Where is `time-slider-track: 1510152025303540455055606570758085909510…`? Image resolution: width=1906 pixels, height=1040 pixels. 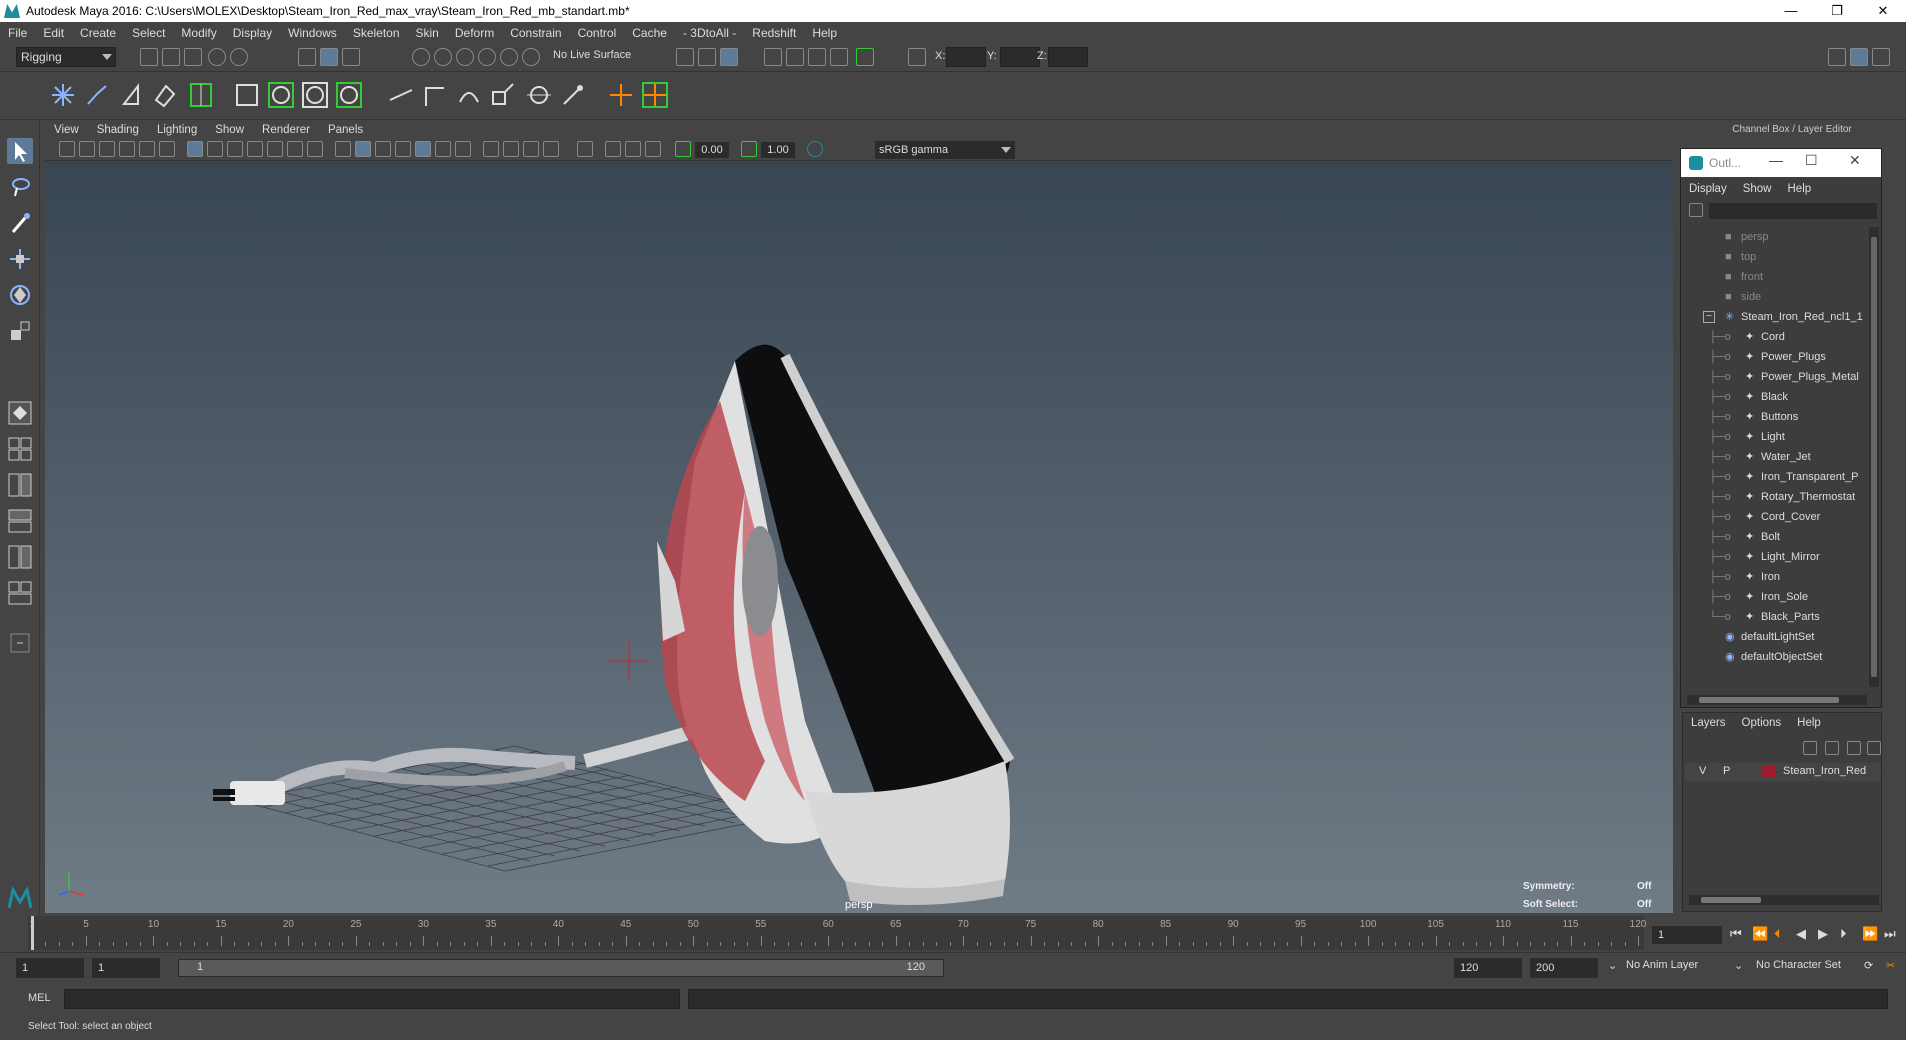 time-slider-track: 1510152025303540455055606570758085909510… is located at coordinates (837, 933).